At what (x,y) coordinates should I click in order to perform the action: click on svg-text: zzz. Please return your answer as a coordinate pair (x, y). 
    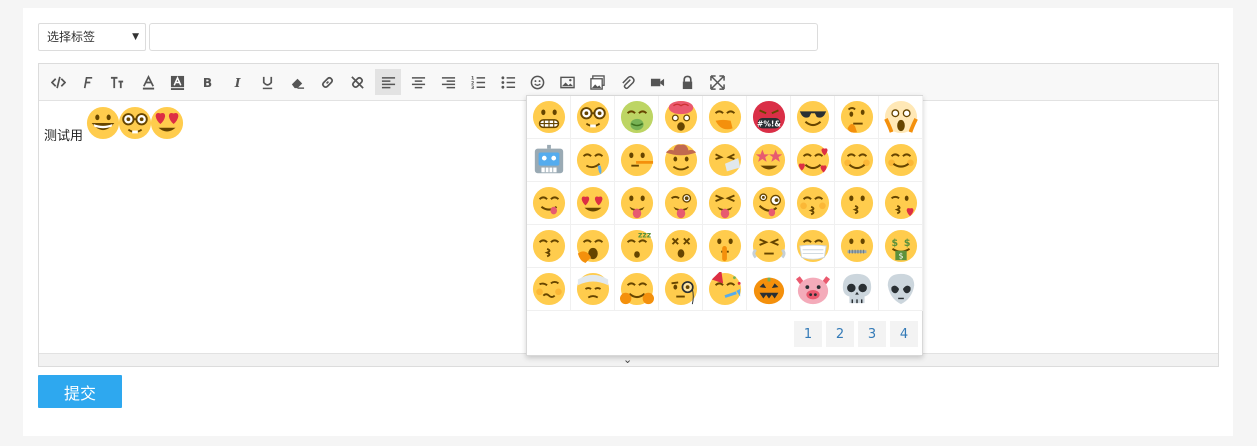
    Looking at the image, I should click on (644, 235).